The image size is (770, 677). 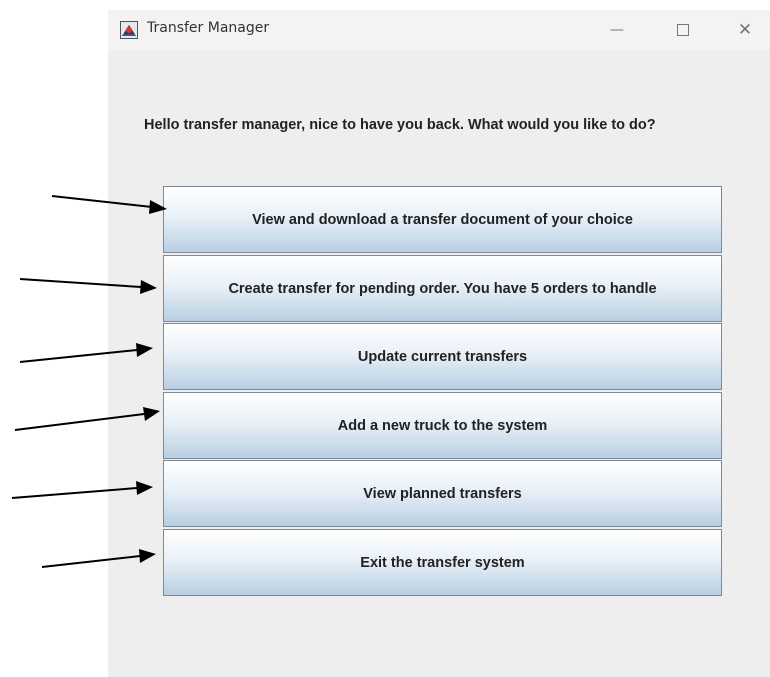 I want to click on maximize-icon, so click(x=683, y=30).